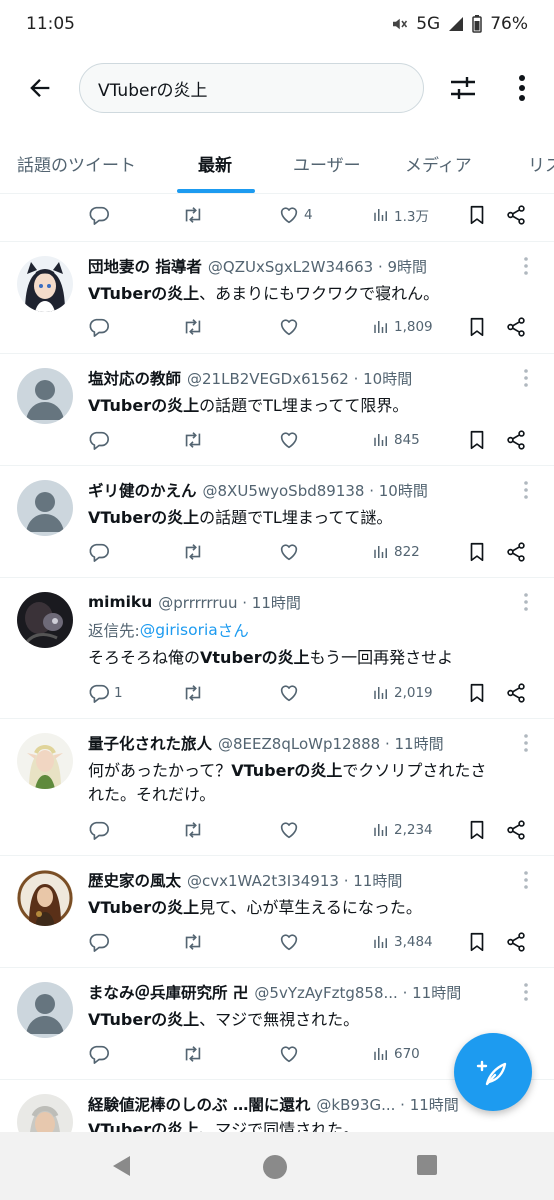 This screenshot has height=1200, width=554. What do you see at coordinates (251, 88) in the screenshot?
I see `search-input: VTuberの炎上` at bounding box center [251, 88].